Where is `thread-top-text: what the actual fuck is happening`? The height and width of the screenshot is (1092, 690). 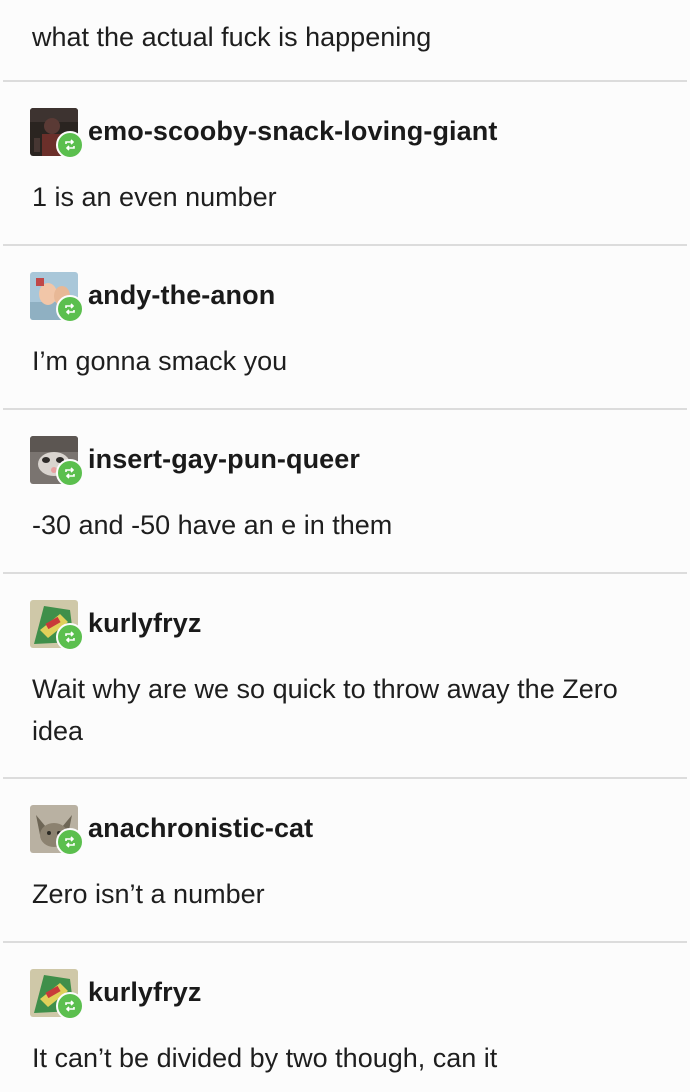 thread-top-text: what the actual fuck is happening is located at coordinates (232, 37).